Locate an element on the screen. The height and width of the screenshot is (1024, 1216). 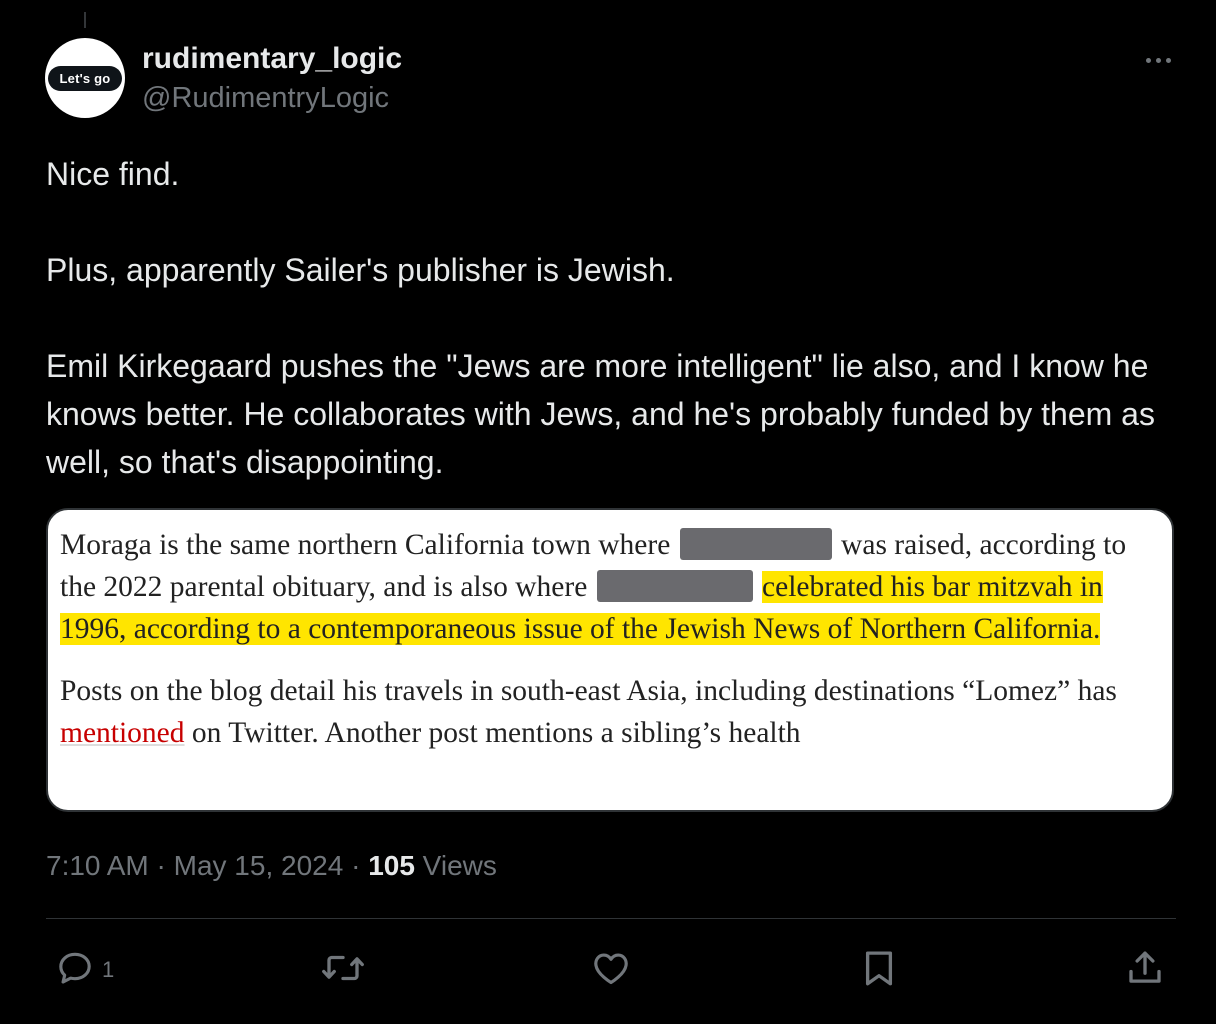
tweet-date: May 15, 2024 is located at coordinates (259, 865).